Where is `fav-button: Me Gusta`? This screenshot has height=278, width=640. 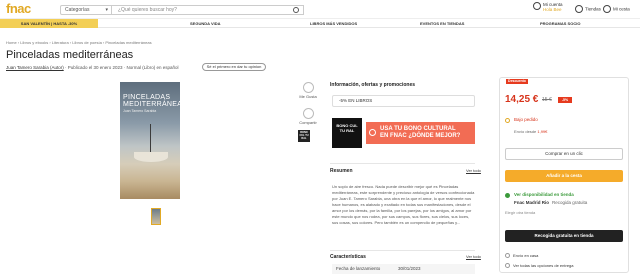
fav-button: Me Gusta is located at coordinates (308, 90).